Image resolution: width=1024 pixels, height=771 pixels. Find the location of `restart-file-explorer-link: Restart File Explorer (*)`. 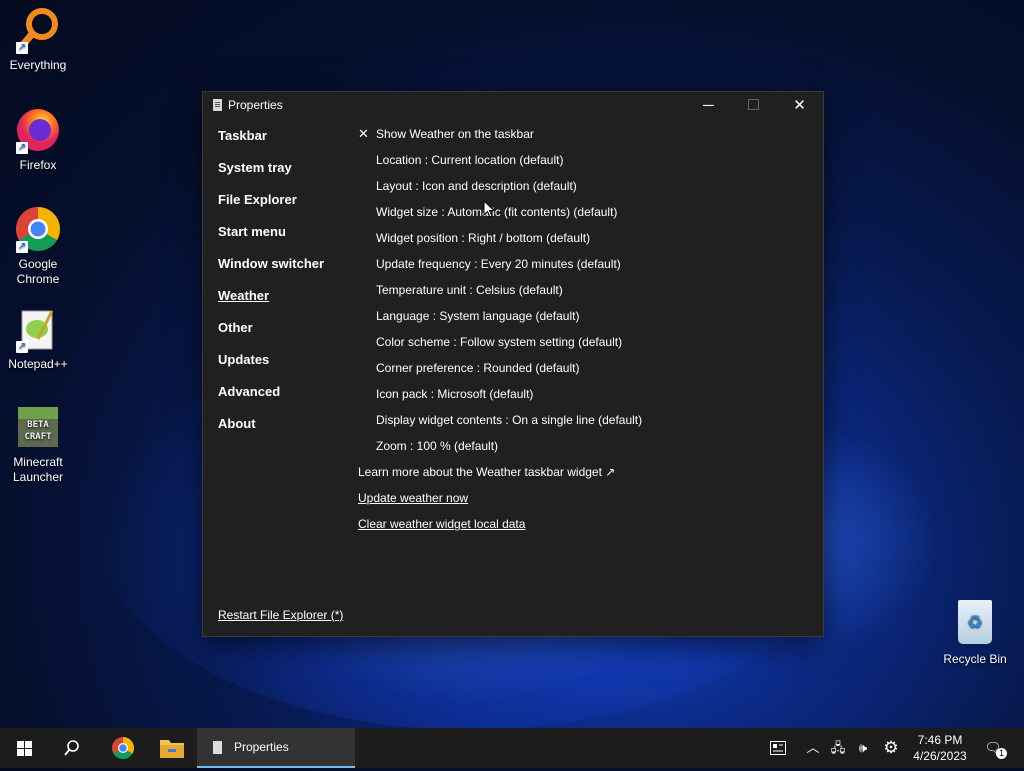

restart-file-explorer-link: Restart File Explorer (*) is located at coordinates (280, 615).